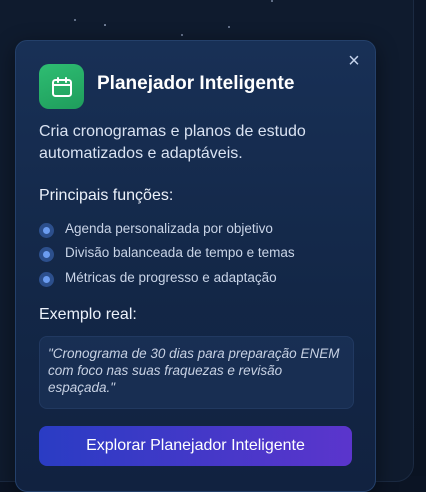  I want to click on calendar-icon, so click(61, 86).